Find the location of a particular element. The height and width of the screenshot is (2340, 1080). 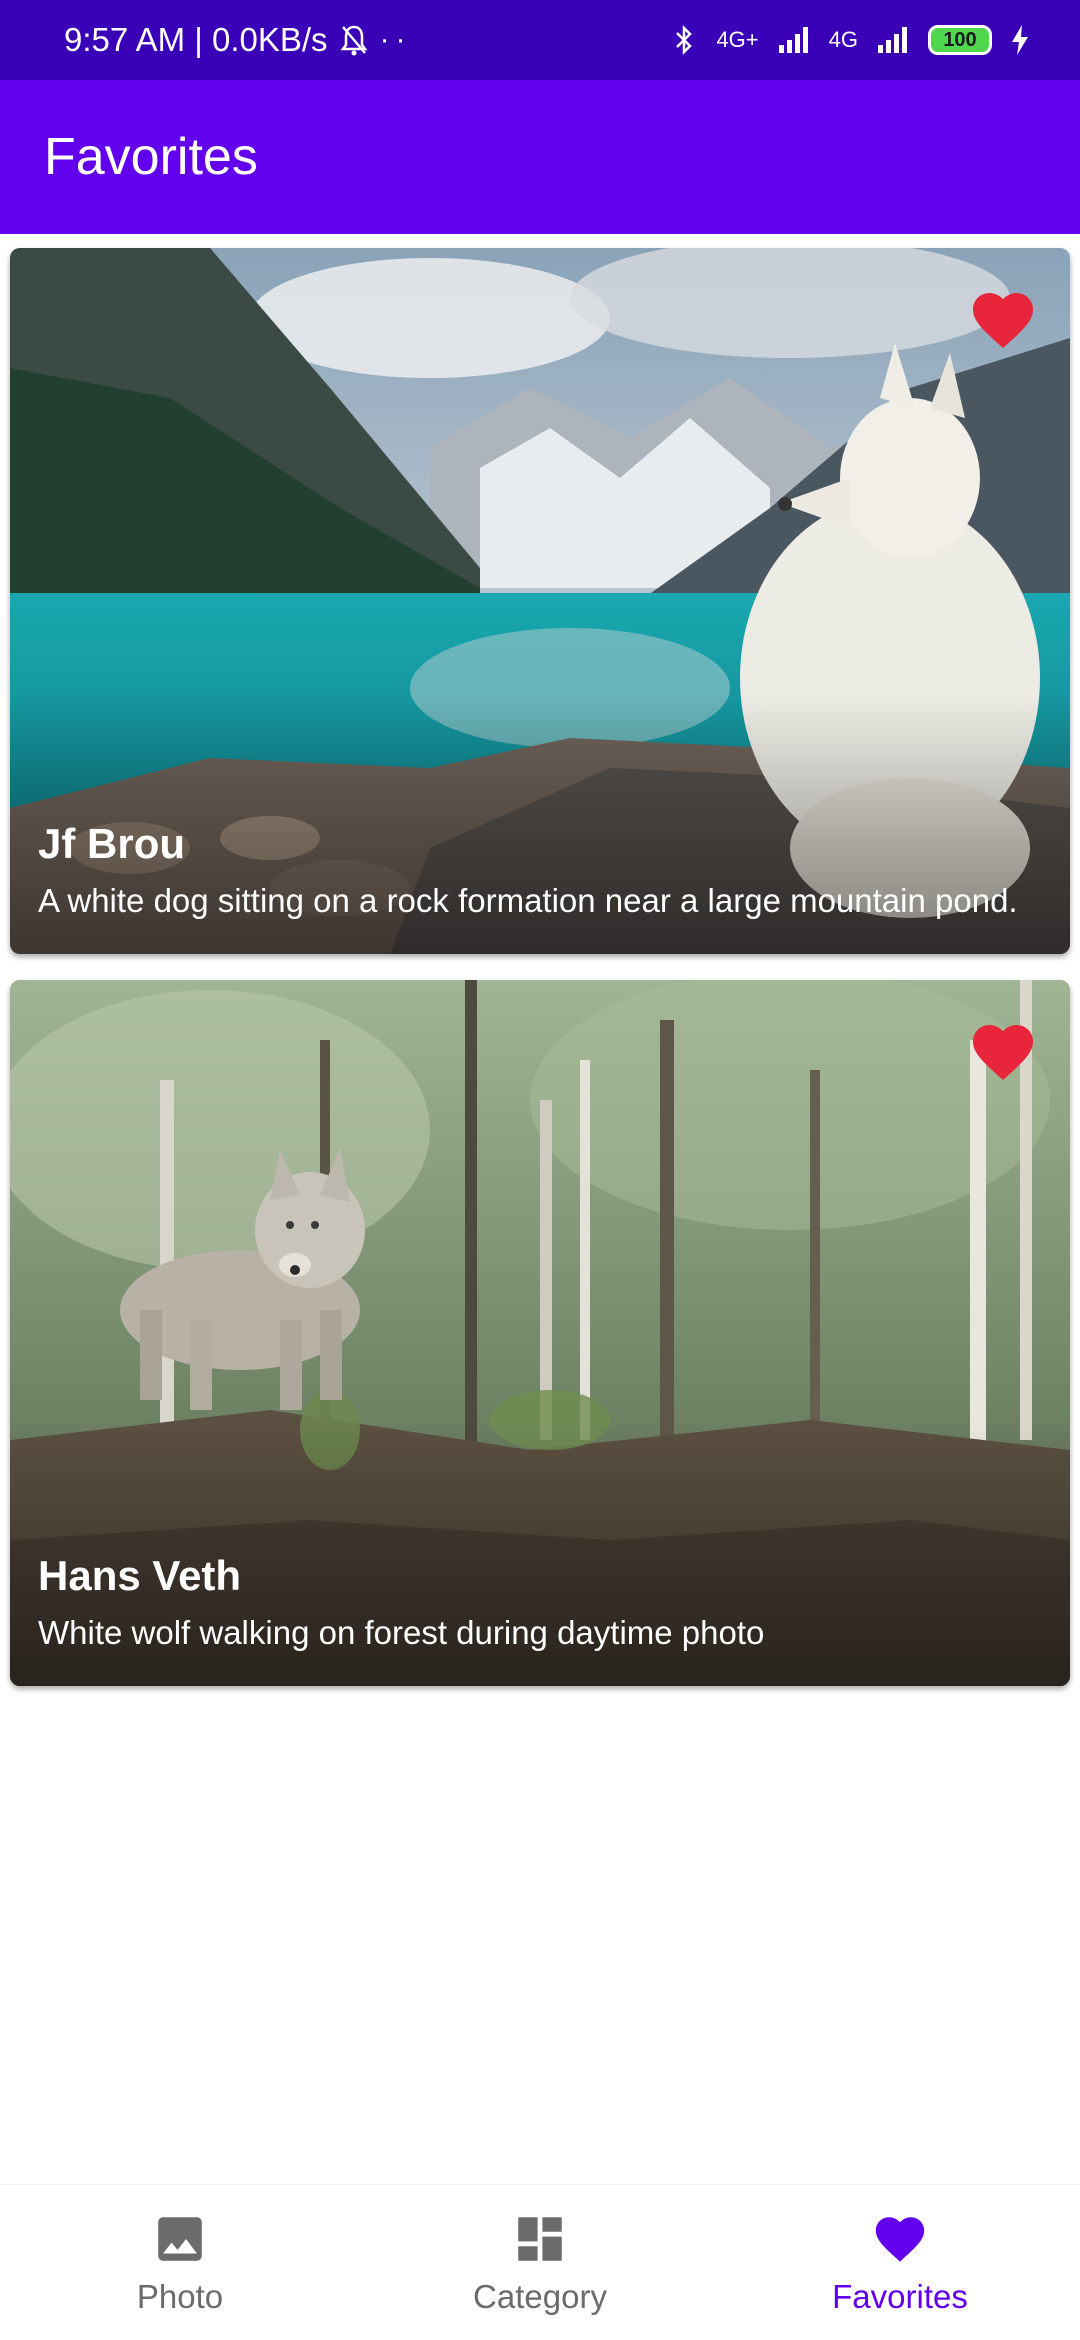

image-icon is located at coordinates (180, 2238).